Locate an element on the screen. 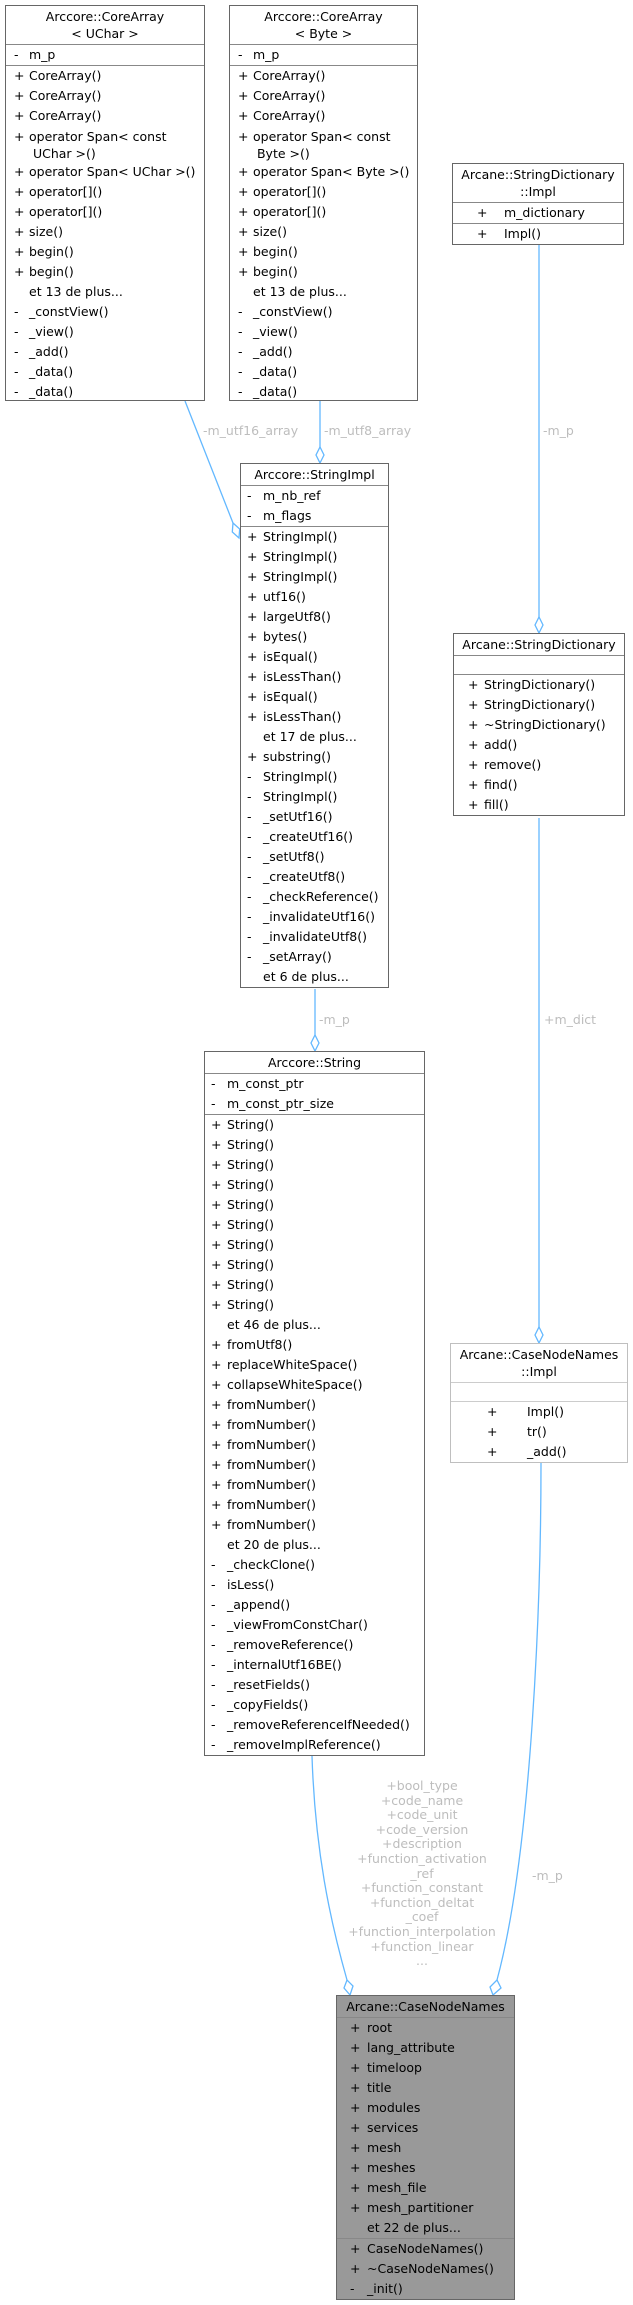  method-row: + operator Span< Byte >() is located at coordinates (323, 172).